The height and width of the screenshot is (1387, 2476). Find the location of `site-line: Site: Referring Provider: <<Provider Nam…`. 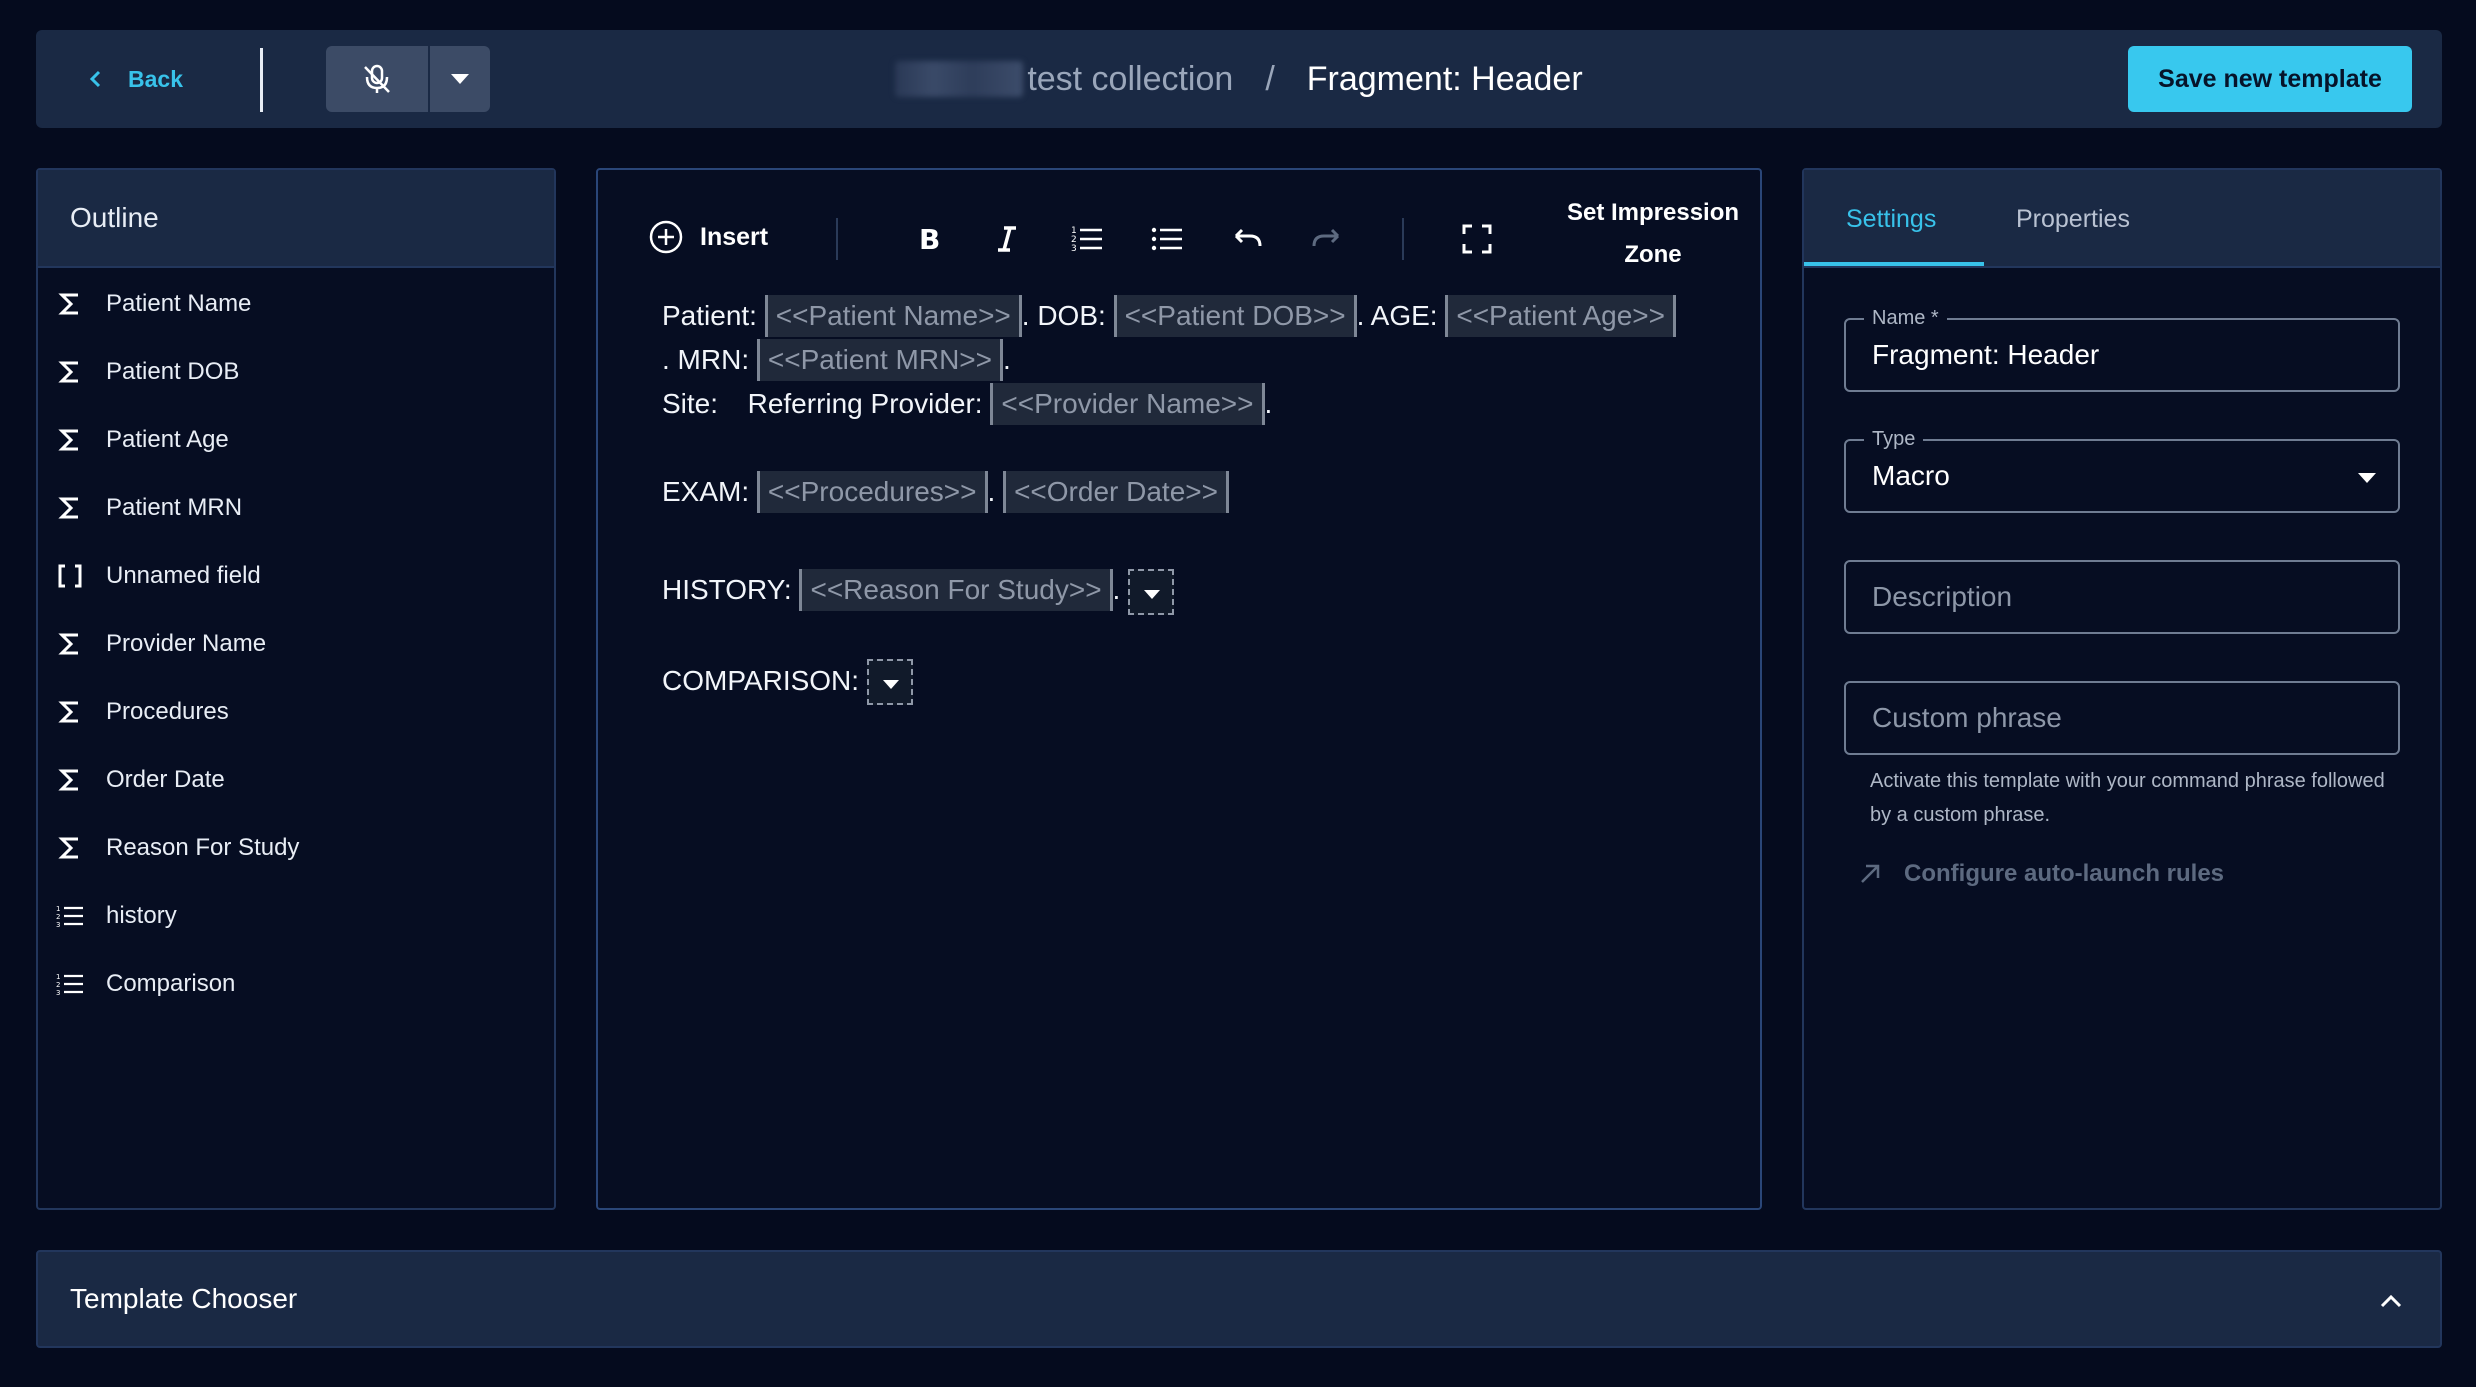

site-line: Site: Referring Provider: <<Provider Nam… is located at coordinates (1172, 404).